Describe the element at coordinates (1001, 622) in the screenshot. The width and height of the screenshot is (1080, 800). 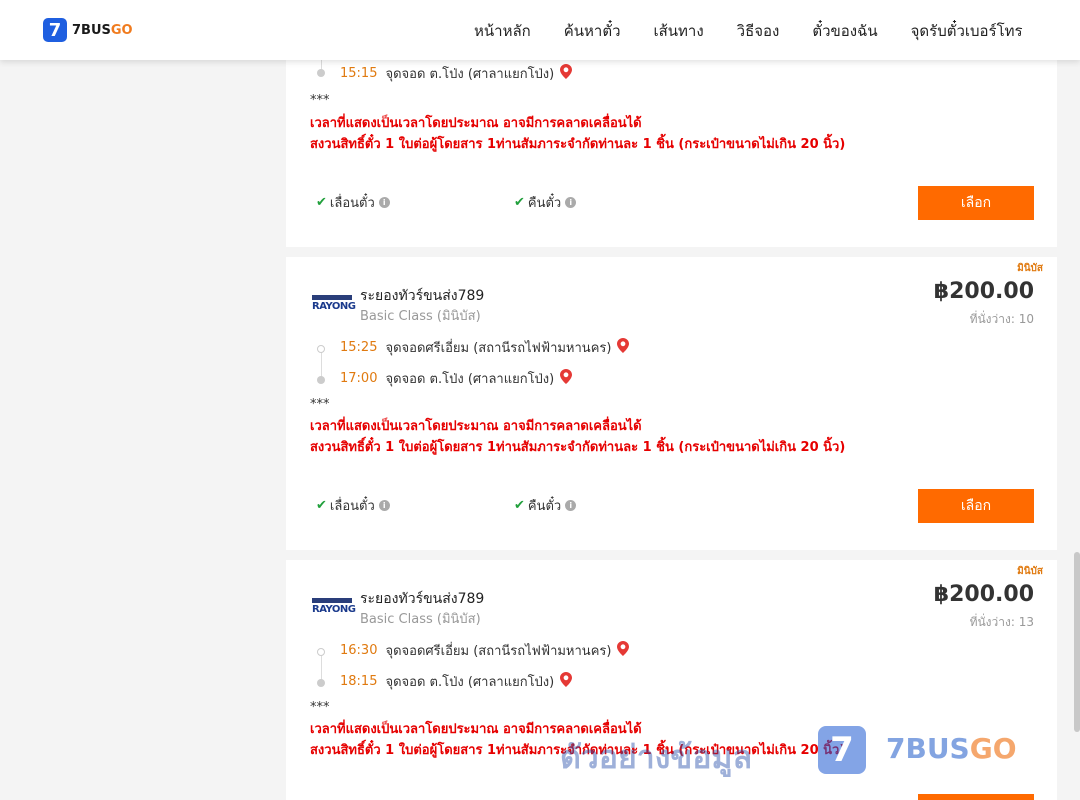
I see `seats-available: ที่นั่งว่าง: 13` at that location.